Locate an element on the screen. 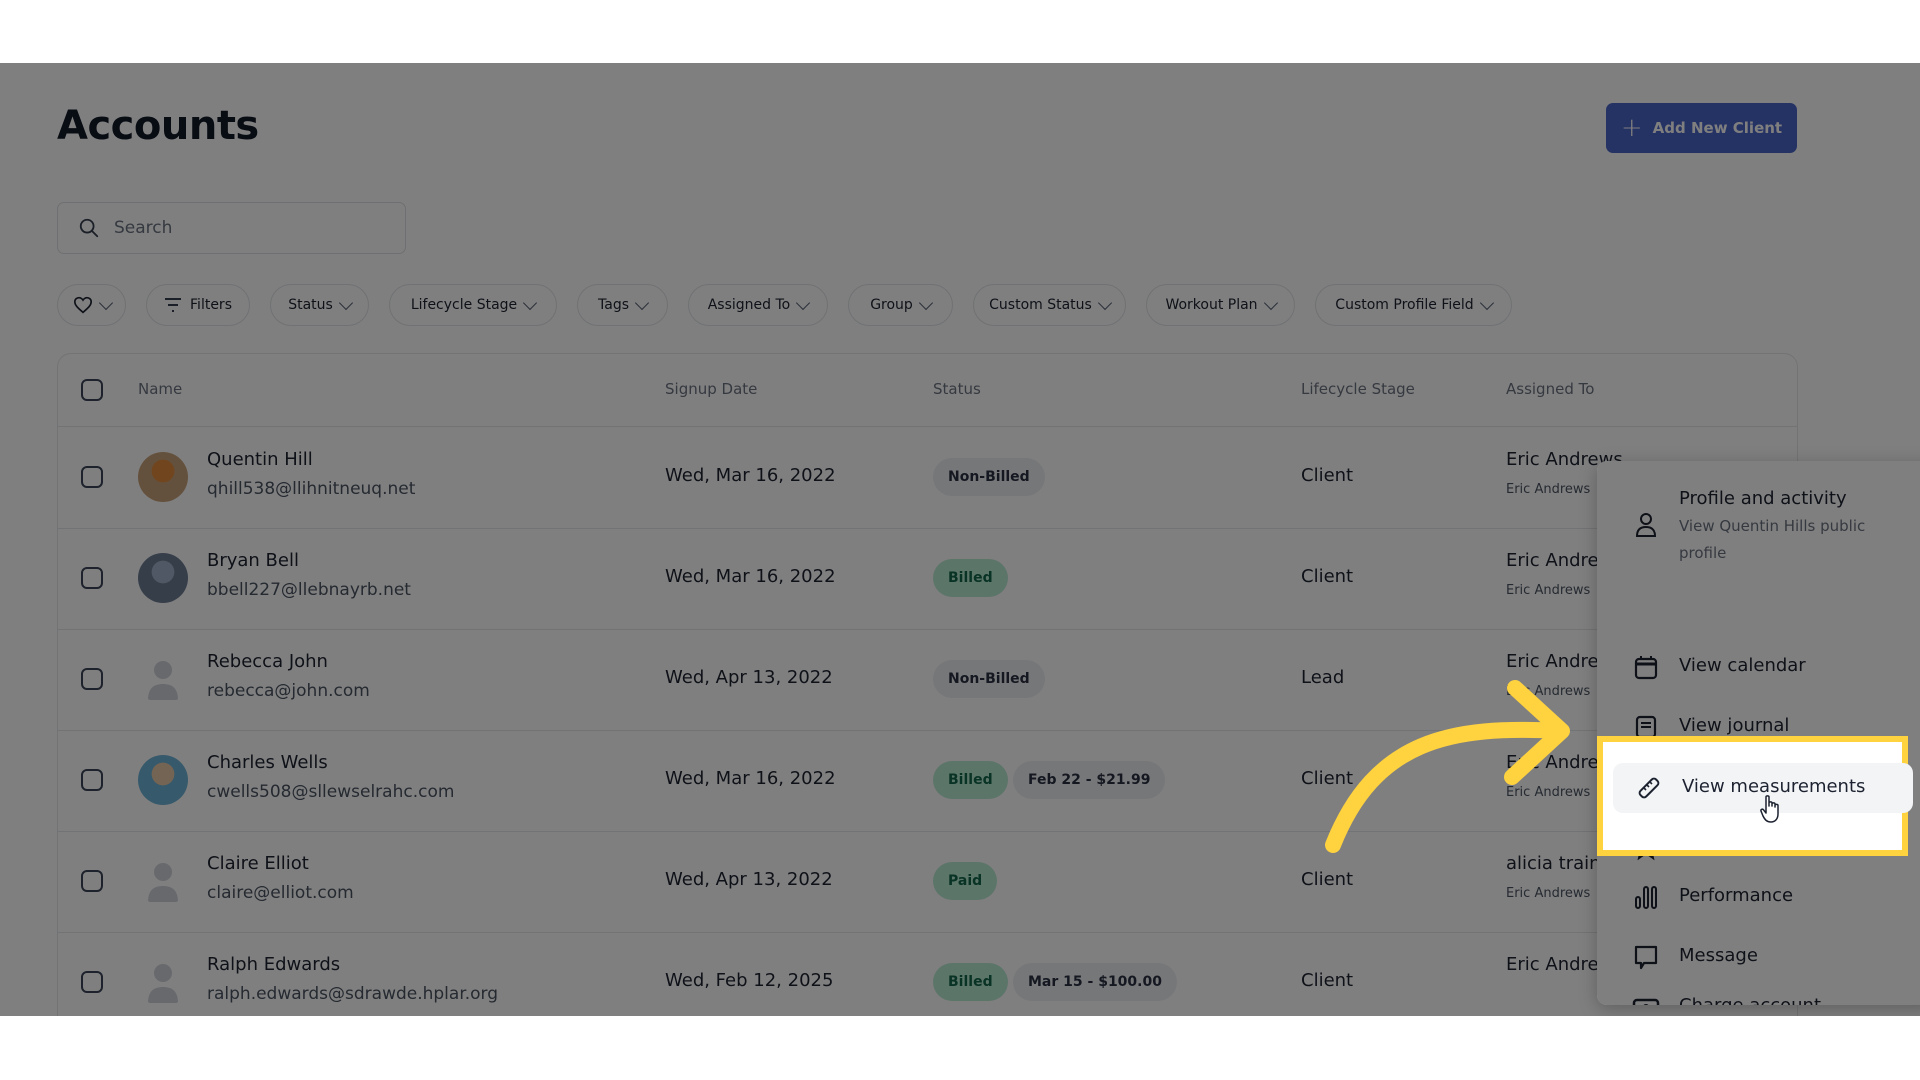 The width and height of the screenshot is (1920, 1080). filter-icon is located at coordinates (173, 305).